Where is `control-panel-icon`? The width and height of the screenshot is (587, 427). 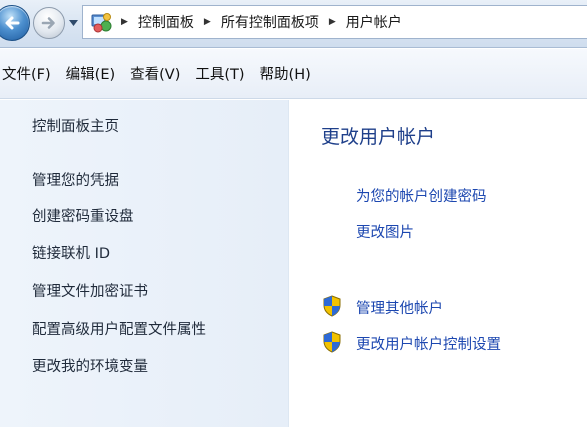
control-panel-icon is located at coordinates (101, 23).